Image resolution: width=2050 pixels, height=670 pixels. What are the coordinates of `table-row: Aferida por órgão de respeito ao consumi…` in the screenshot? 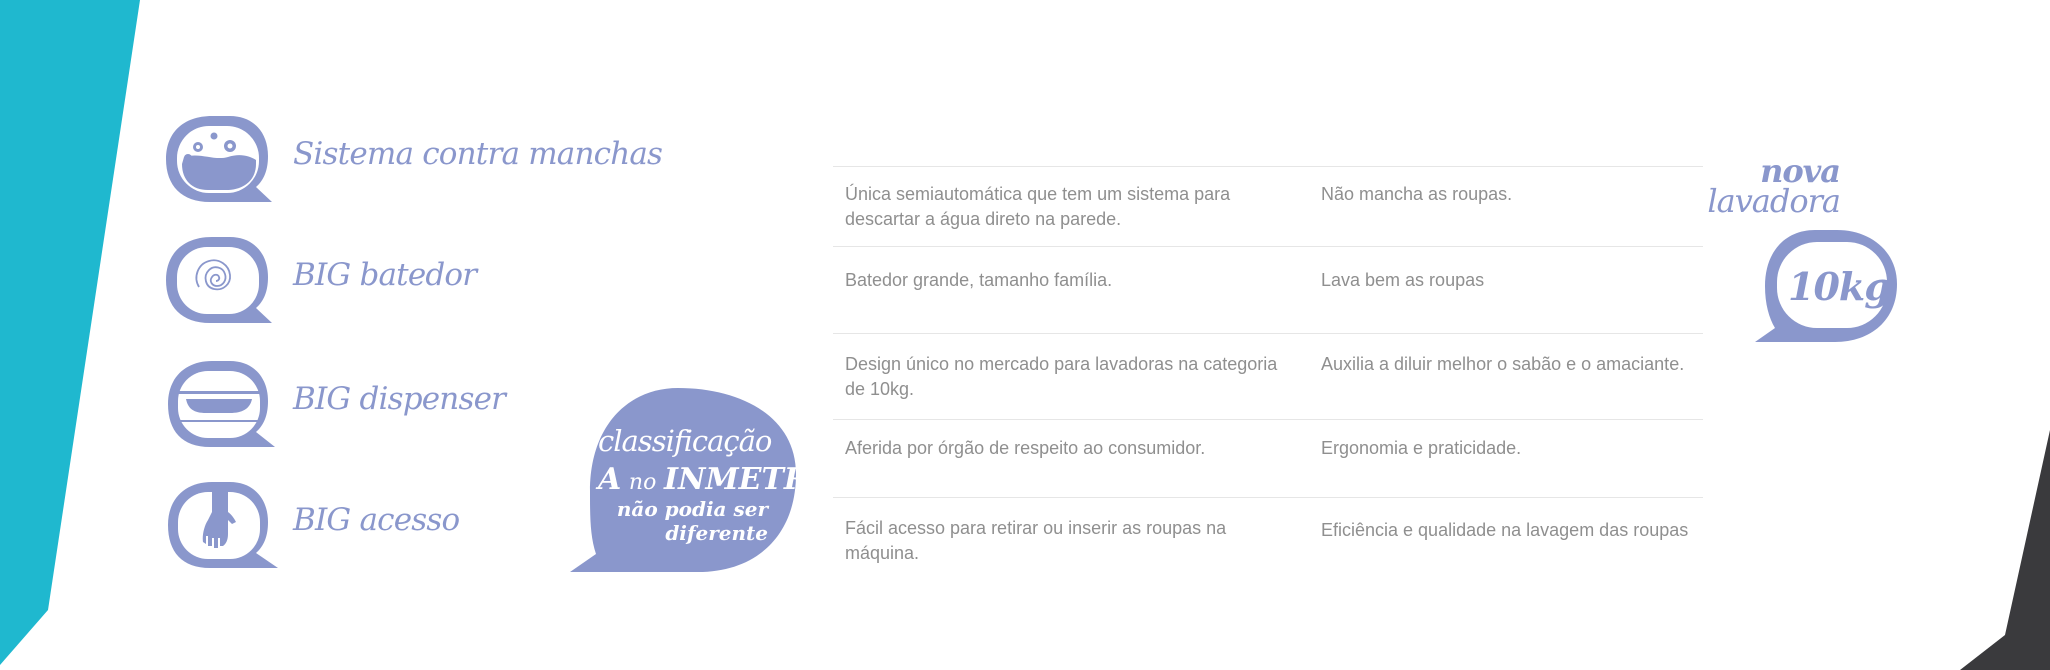 It's located at (1268, 458).